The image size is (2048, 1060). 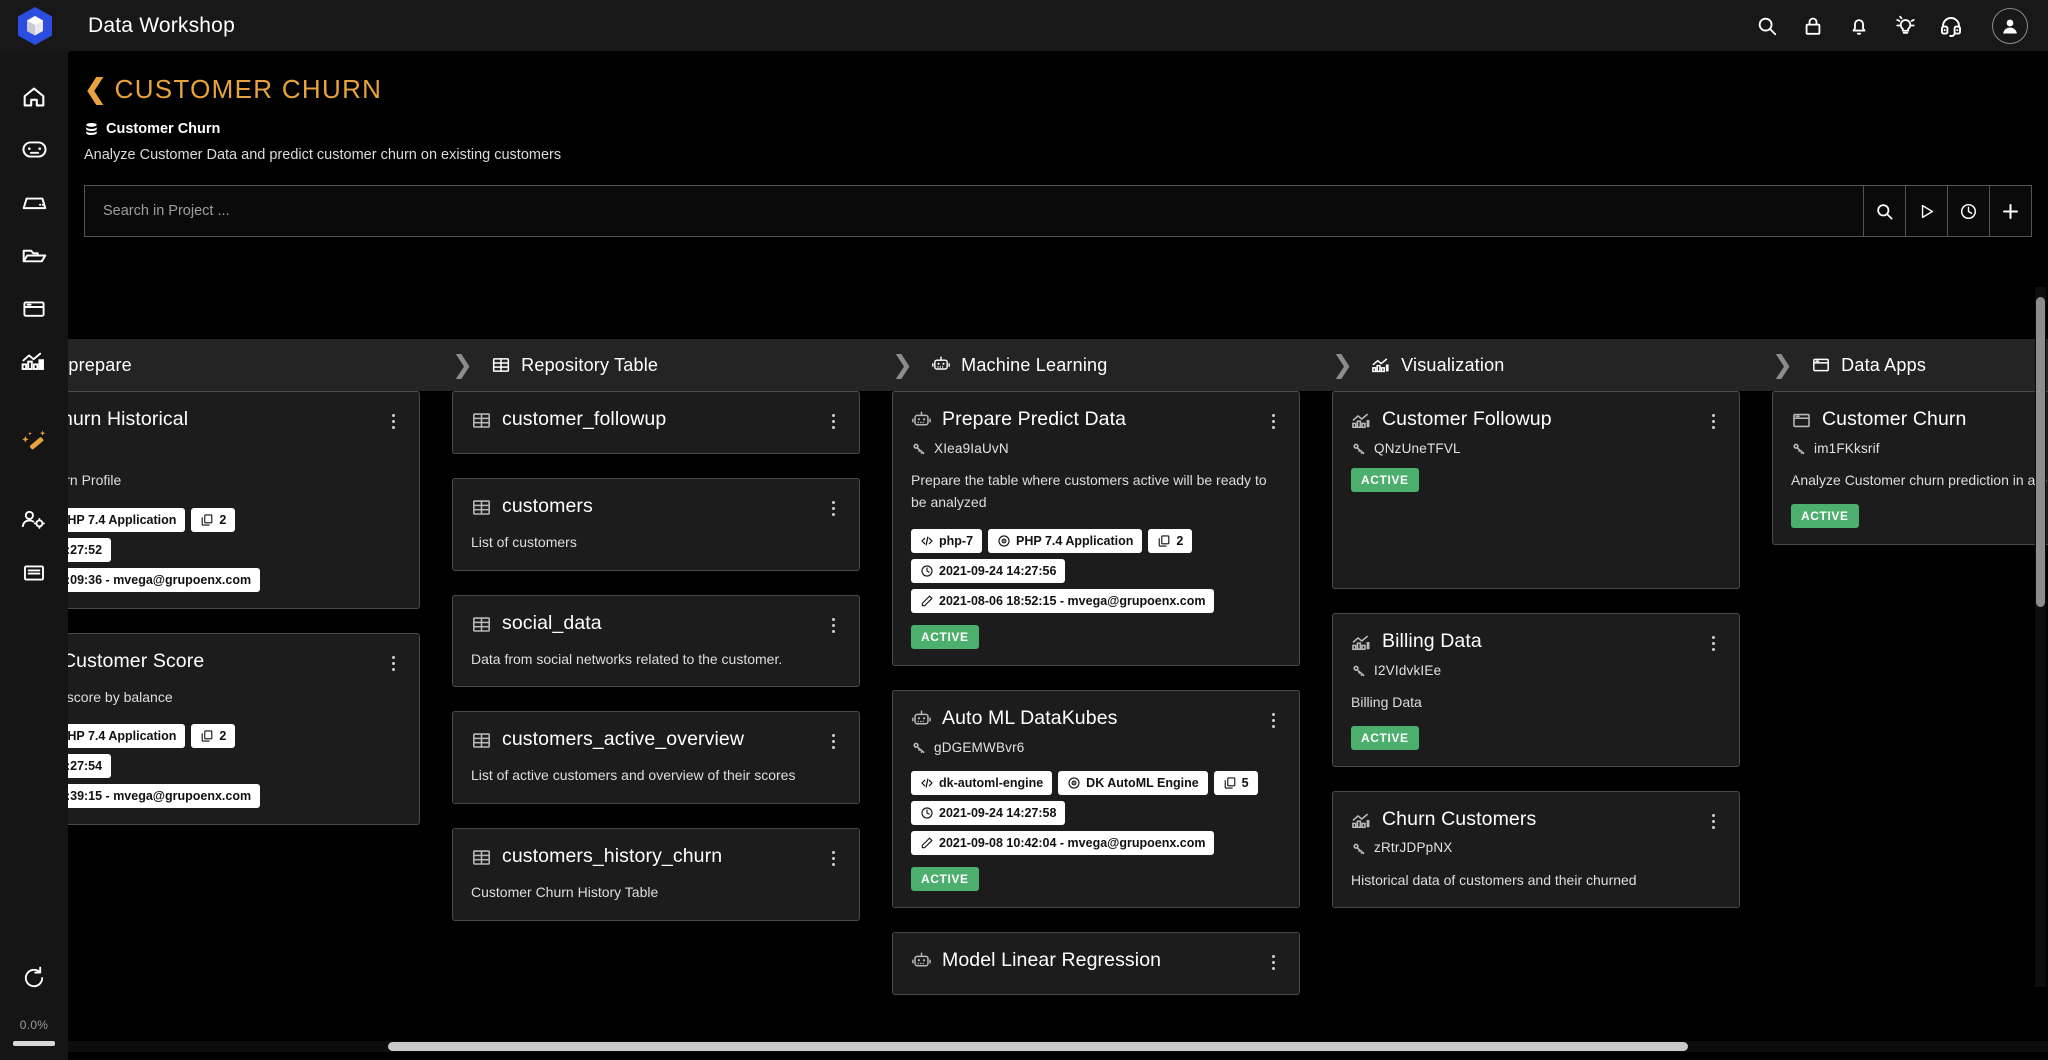 What do you see at coordinates (1536, 490) in the screenshot?
I see `card: Customer Followup QNzUneTFVL ACTIVE` at bounding box center [1536, 490].